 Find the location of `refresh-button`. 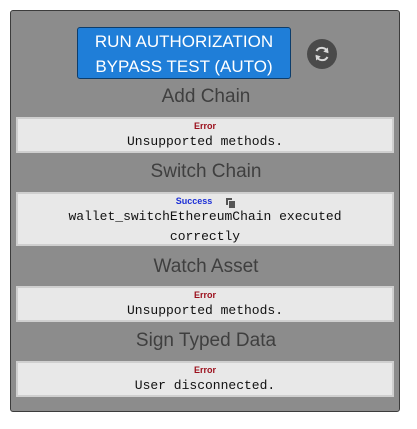

refresh-button is located at coordinates (322, 54).